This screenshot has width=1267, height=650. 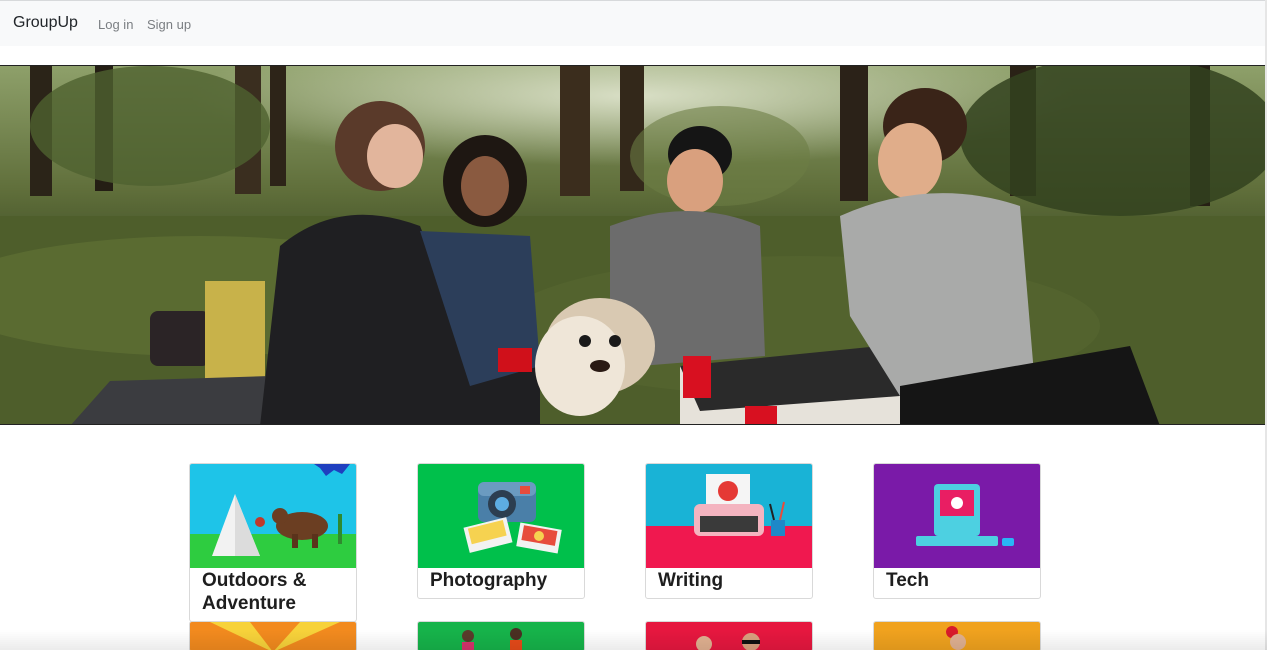 I want to click on red-people-card, so click(x=729, y=636).